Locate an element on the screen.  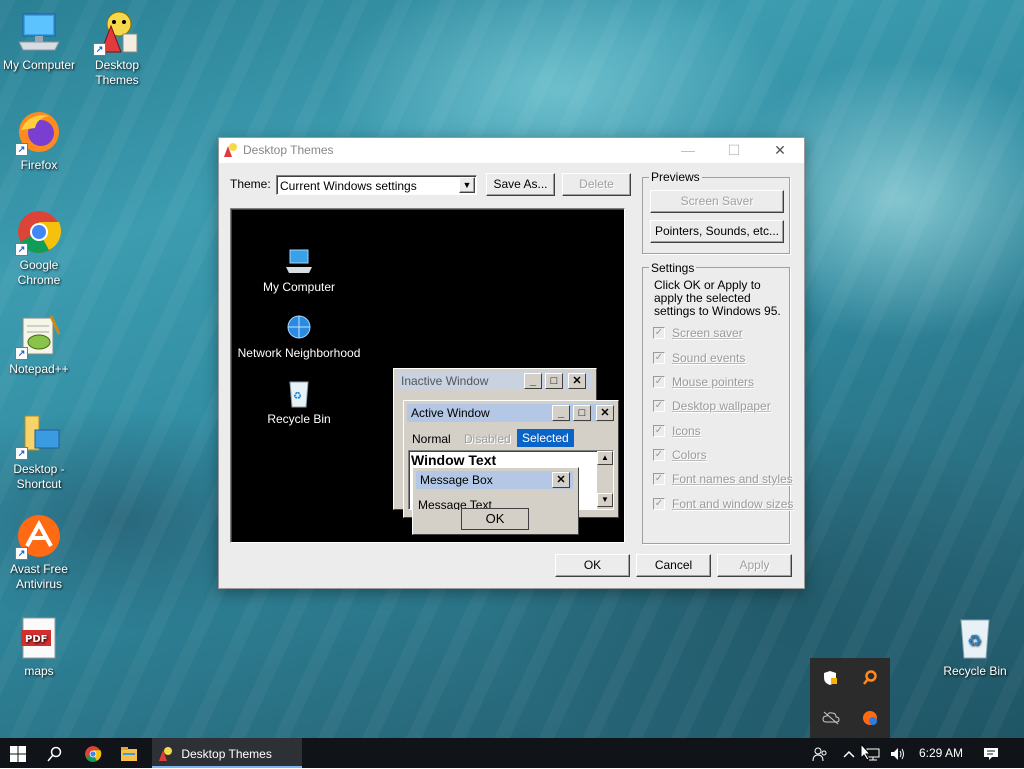
desktop-icon-label: Google Chrome is located at coordinates (39, 272).